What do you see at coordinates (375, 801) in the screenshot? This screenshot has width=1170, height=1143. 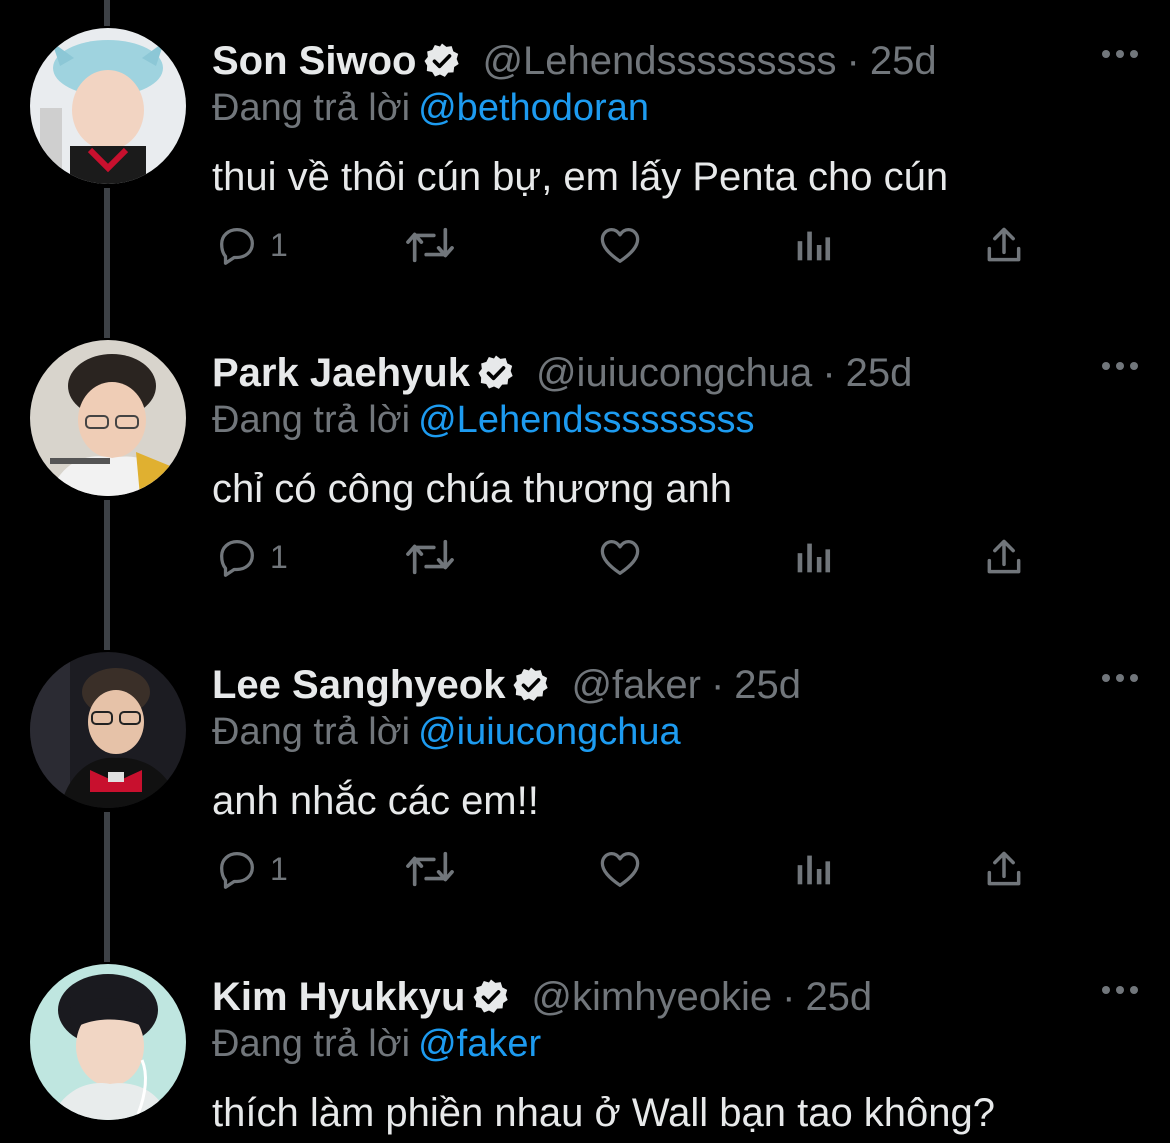 I see `tweet-text: anh nhắc các em!!` at bounding box center [375, 801].